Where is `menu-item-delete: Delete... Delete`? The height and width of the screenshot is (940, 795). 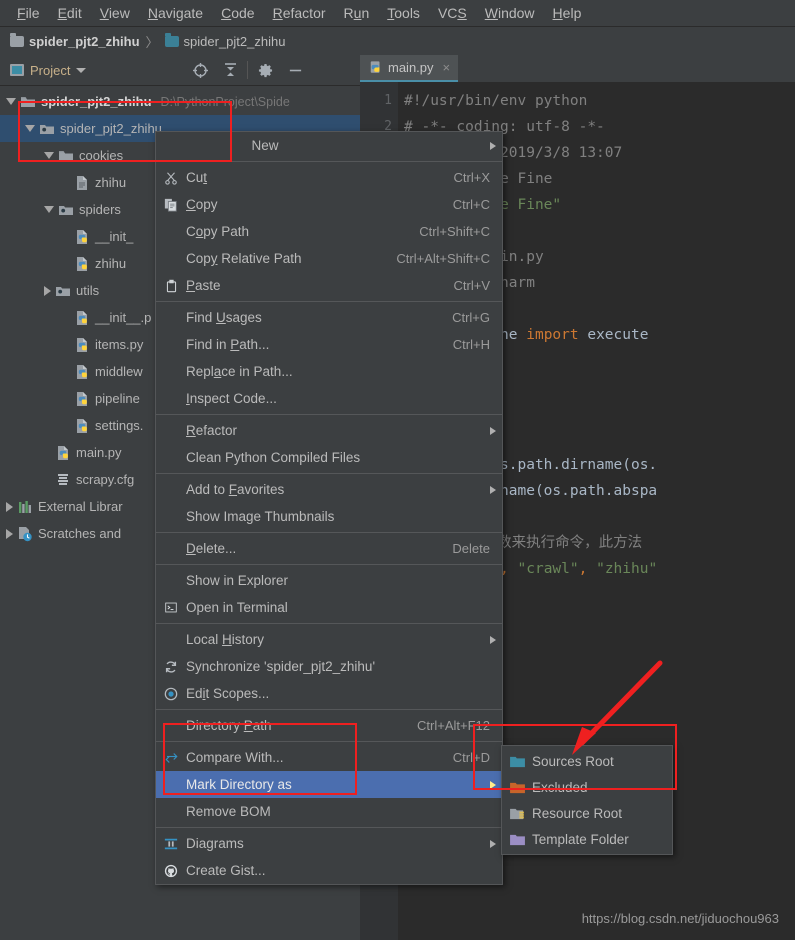
menu-item-delete: Delete... Delete is located at coordinates (329, 548).